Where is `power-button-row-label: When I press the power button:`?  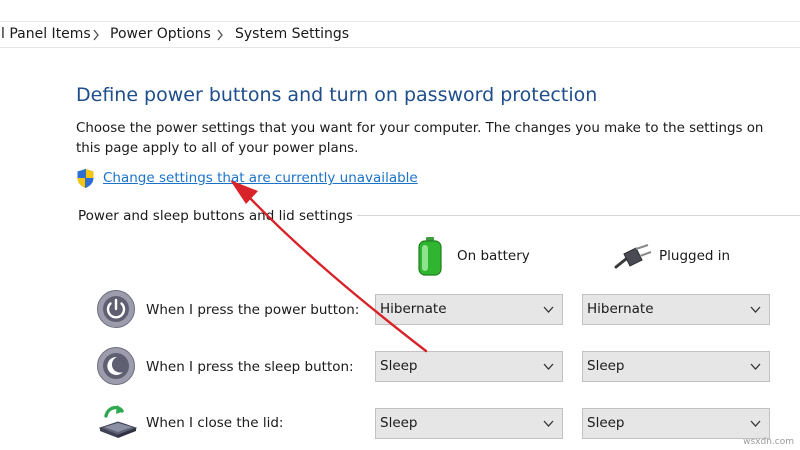 power-button-row-label: When I press the power button: is located at coordinates (253, 310).